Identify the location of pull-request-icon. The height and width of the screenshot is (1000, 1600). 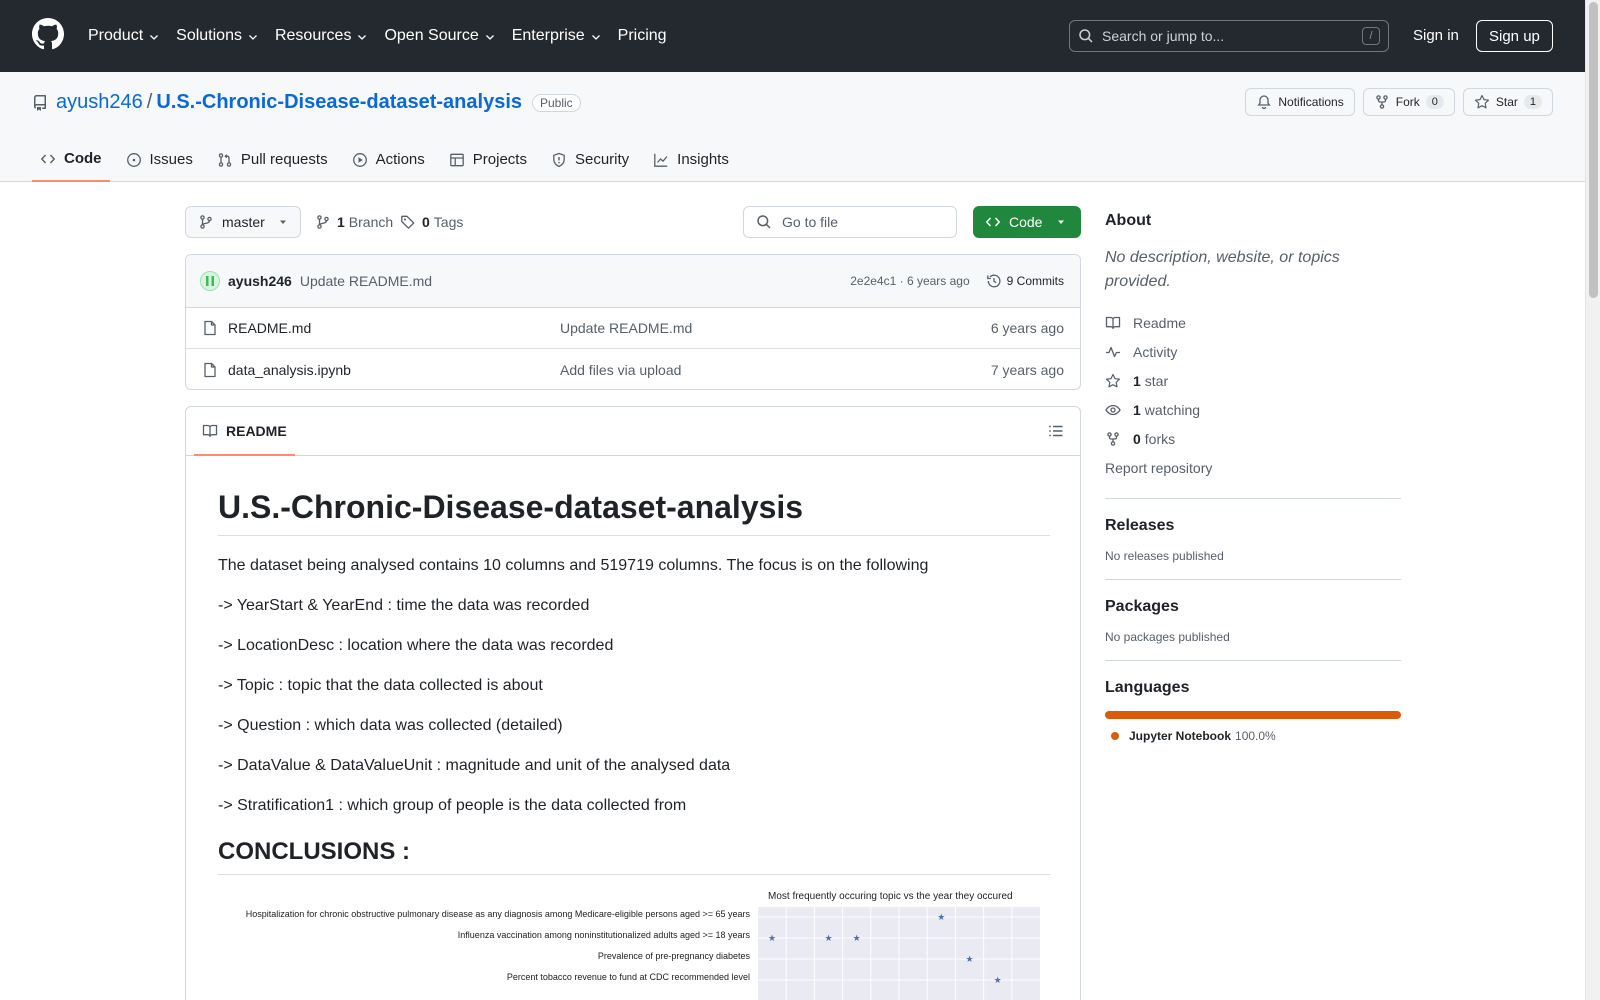
(225, 159).